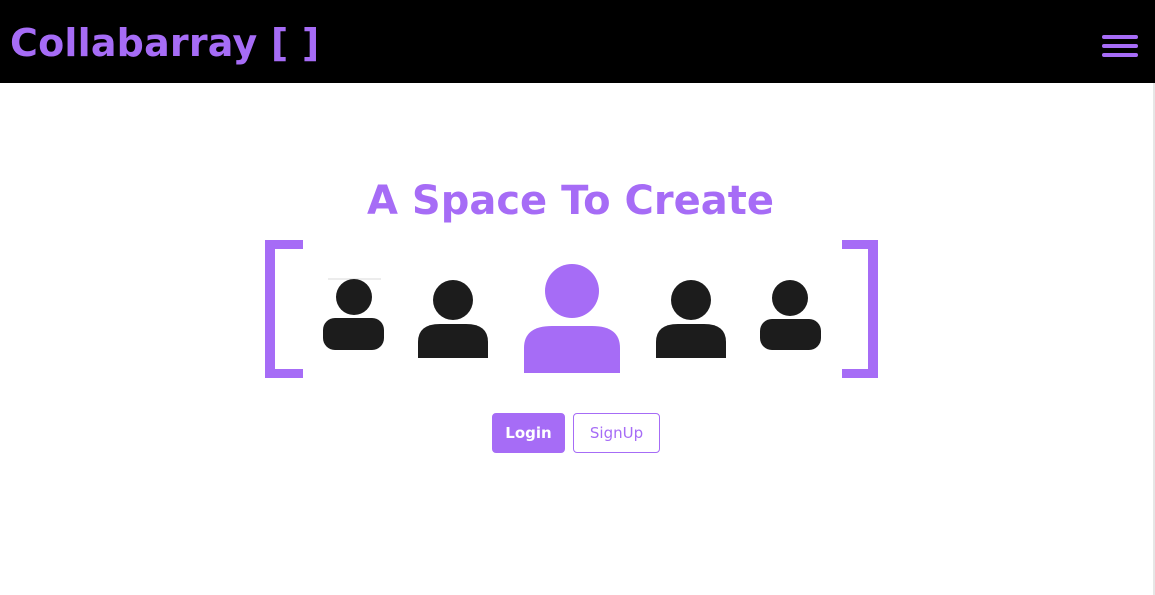  Describe the element at coordinates (572, 318) in the screenshot. I see `user-icon-highlighted` at that location.